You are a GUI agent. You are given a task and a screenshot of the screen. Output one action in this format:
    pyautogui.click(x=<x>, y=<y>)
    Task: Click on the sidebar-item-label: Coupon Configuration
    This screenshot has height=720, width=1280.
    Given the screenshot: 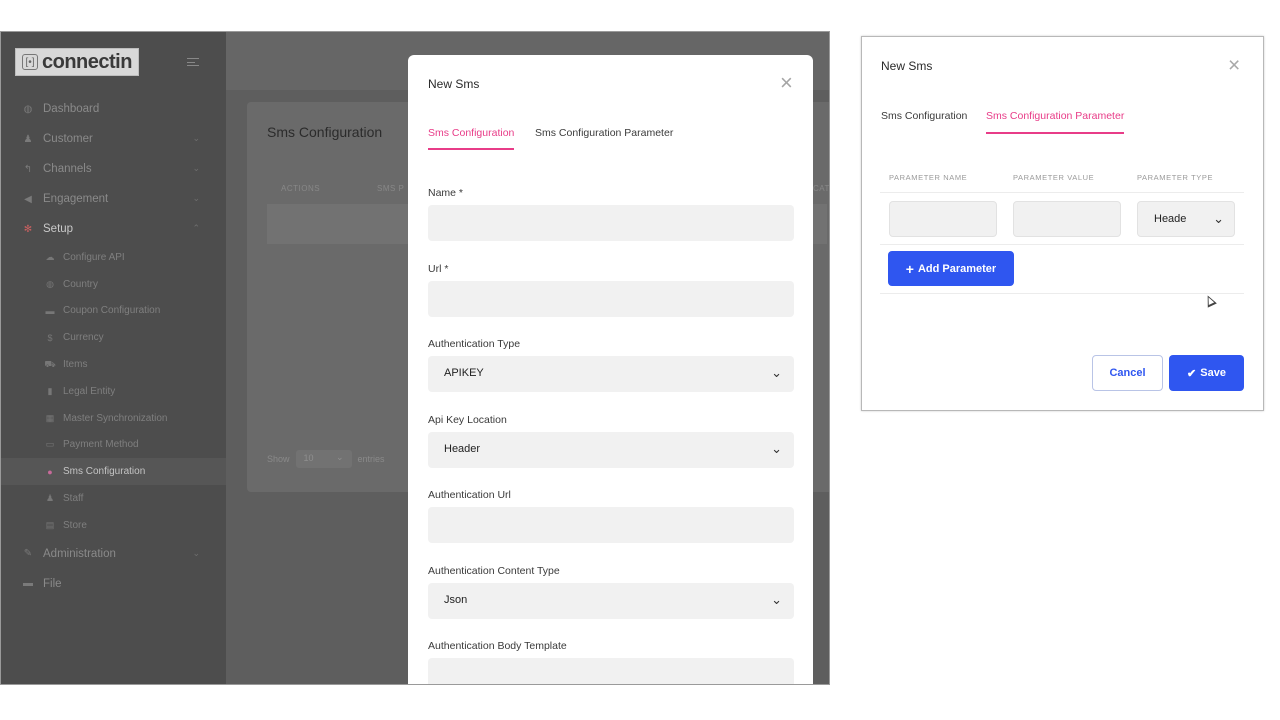 What is the action you would take?
    pyautogui.click(x=112, y=311)
    